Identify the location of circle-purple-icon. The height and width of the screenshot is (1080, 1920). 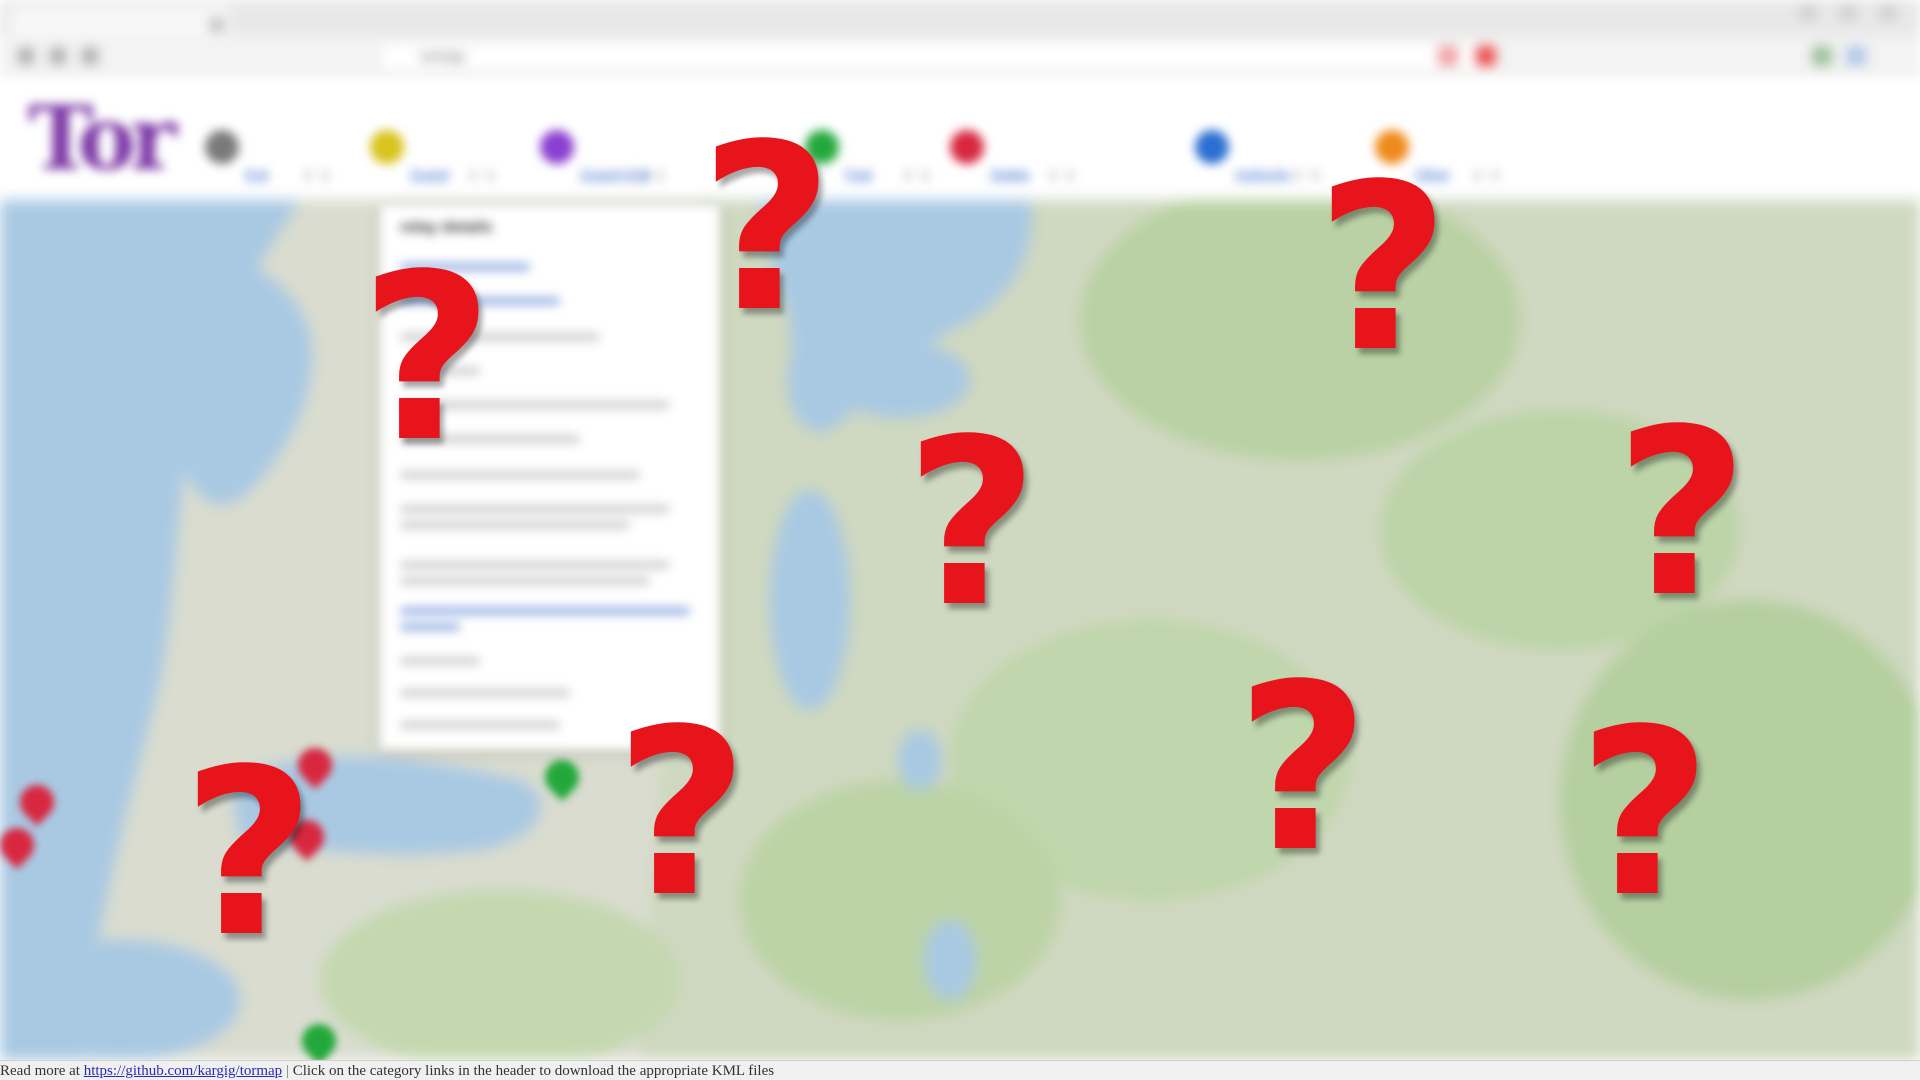
(557, 147).